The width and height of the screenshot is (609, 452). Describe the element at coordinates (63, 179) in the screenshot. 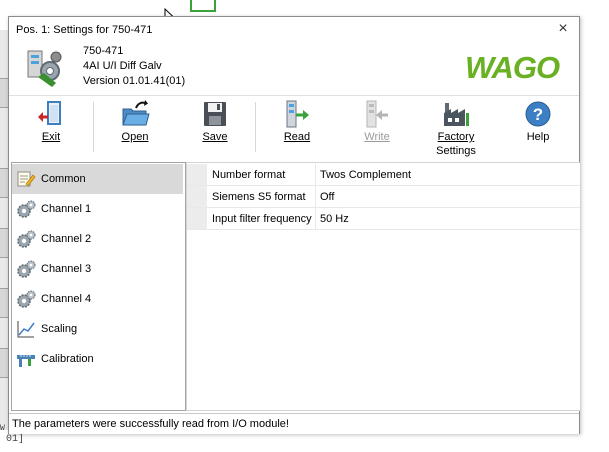

I see `nav-item-label: Common` at that location.